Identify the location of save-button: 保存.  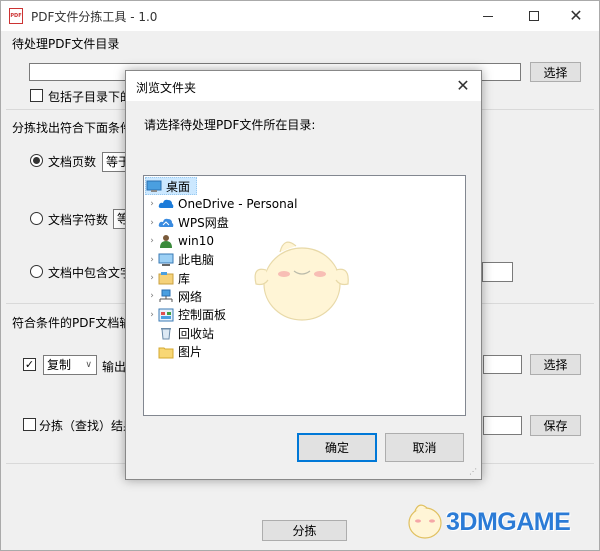
(555, 425).